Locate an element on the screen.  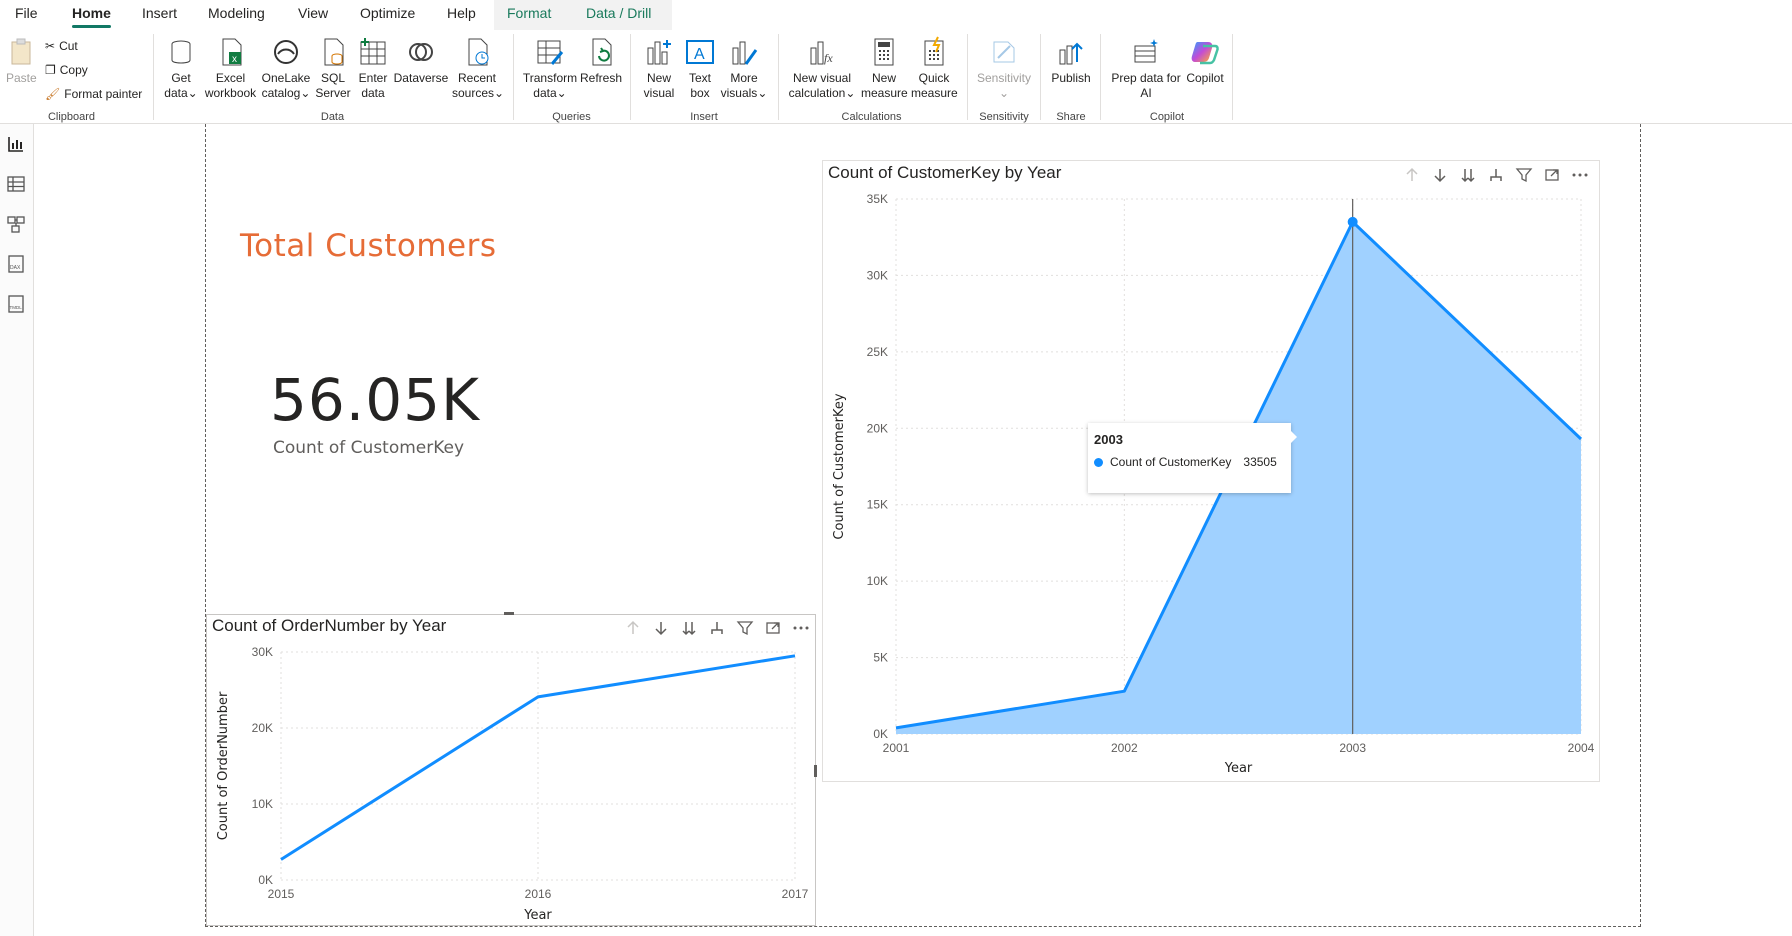
resize-handle-right is located at coordinates (815, 771).